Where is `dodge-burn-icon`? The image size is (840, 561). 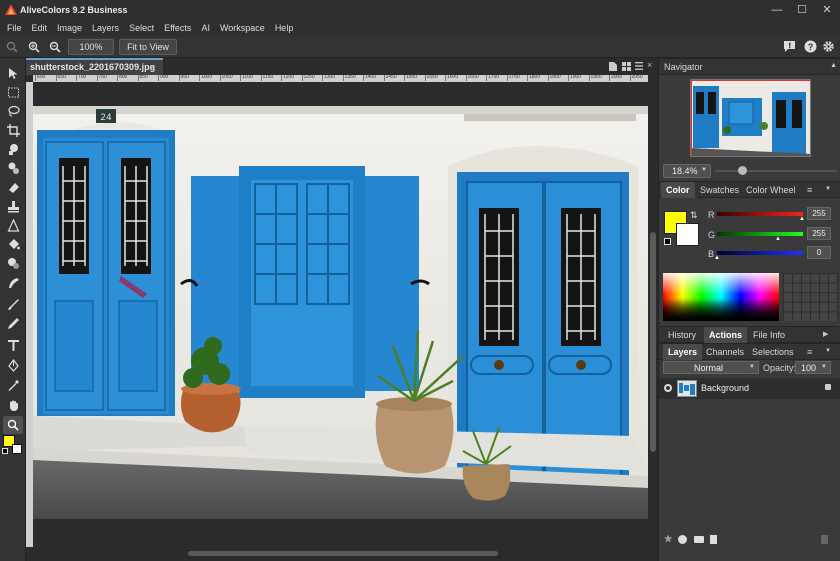 dodge-burn-icon is located at coordinates (13, 263).